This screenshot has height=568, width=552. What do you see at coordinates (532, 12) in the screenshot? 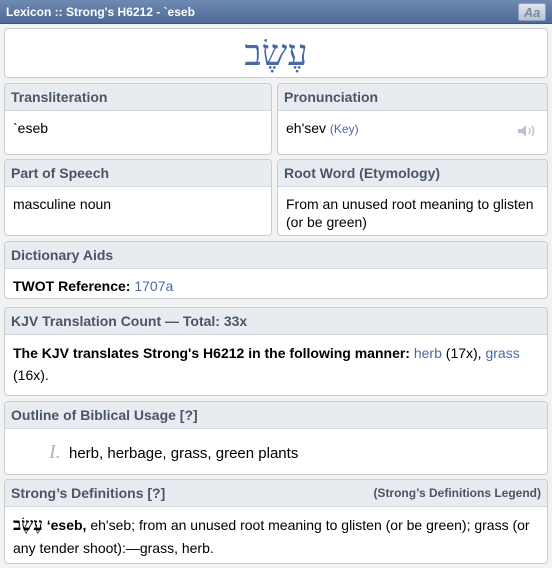
I see `font-size-button: Aa` at bounding box center [532, 12].